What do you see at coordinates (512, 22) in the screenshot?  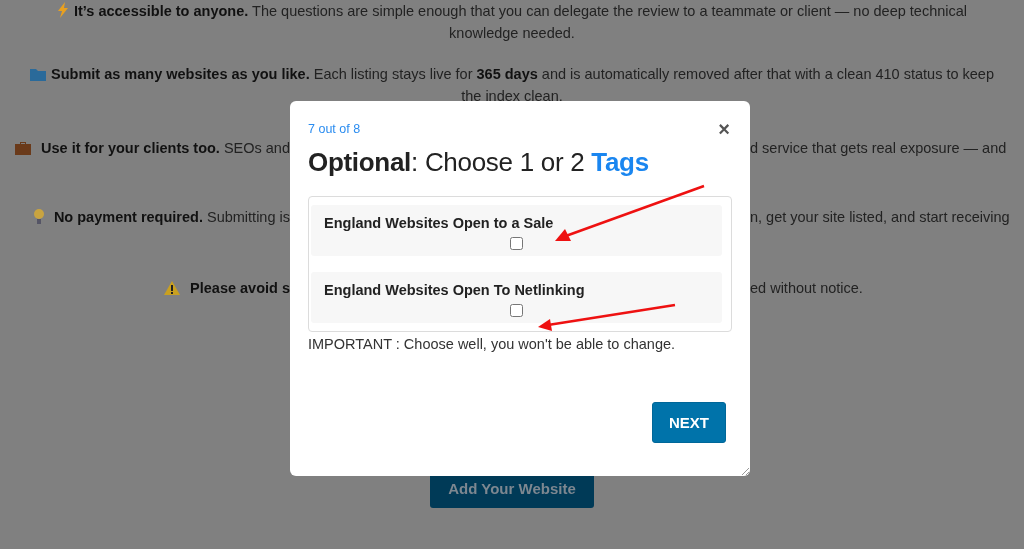 I see `paragraph: It’s accessible to anyone. The questions are simple enough that you can delegate the review to a teammate or client — no deep technical knowledge needed.` at bounding box center [512, 22].